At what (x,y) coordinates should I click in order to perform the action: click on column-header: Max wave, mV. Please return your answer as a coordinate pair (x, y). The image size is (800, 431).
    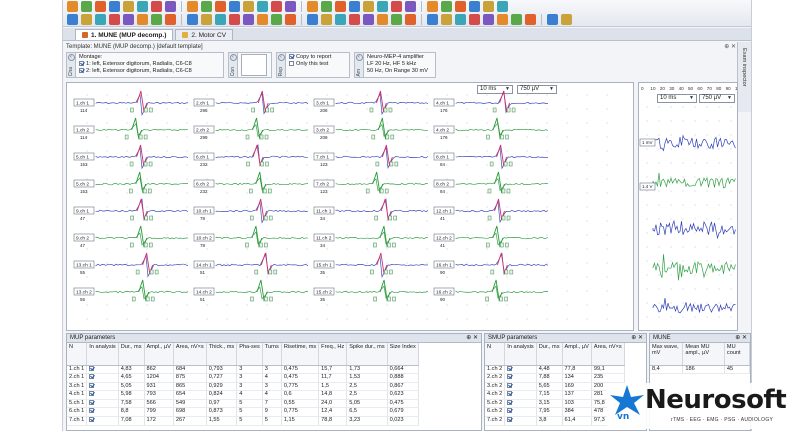
    Looking at the image, I should click on (667, 354).